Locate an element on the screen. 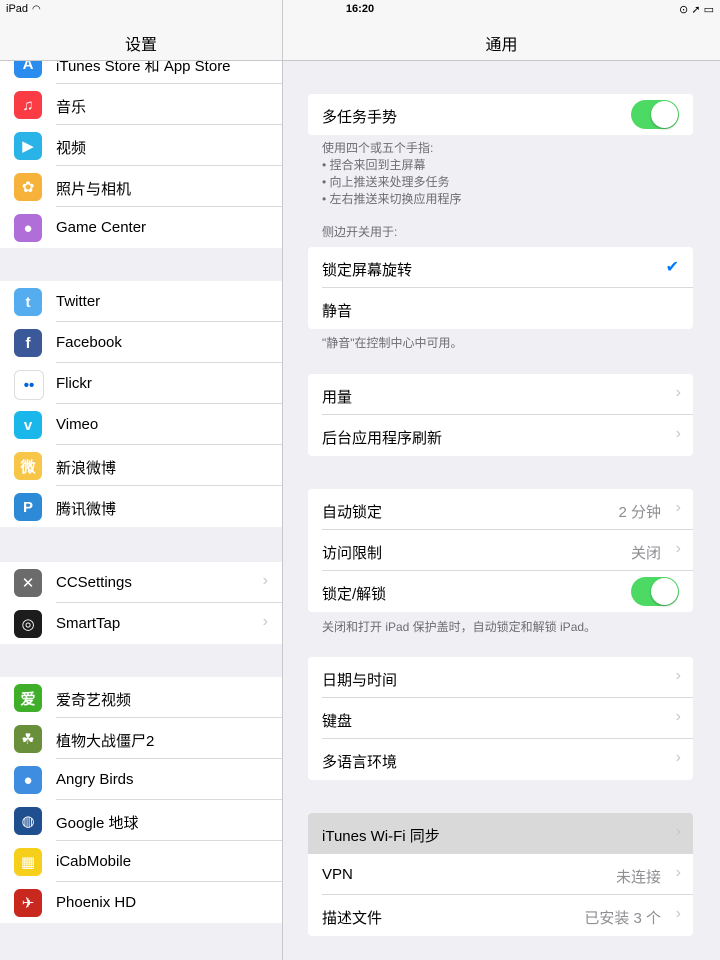 This screenshot has height=960, width=720. lock-note: 关闭和打开 iPad 保护盖时，自动锁定和解锁 iPad。 is located at coordinates (459, 627).